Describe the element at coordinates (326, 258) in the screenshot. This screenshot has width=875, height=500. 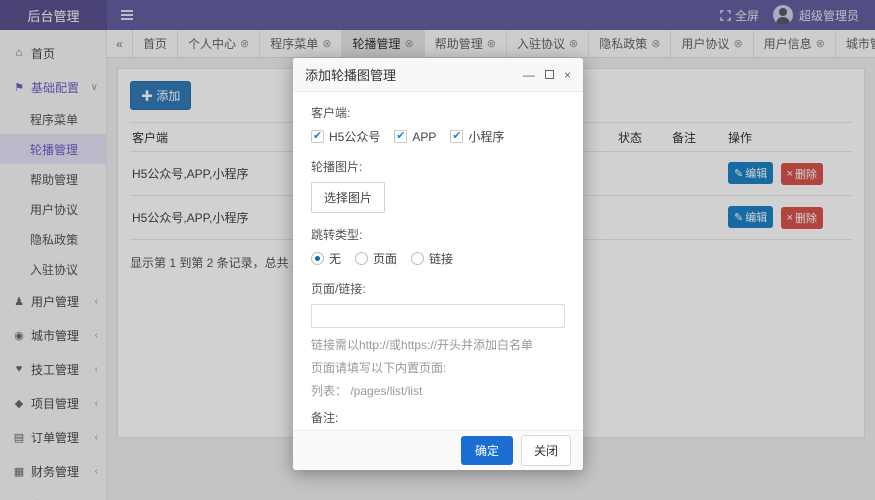
I see `radio-none: 无` at that location.